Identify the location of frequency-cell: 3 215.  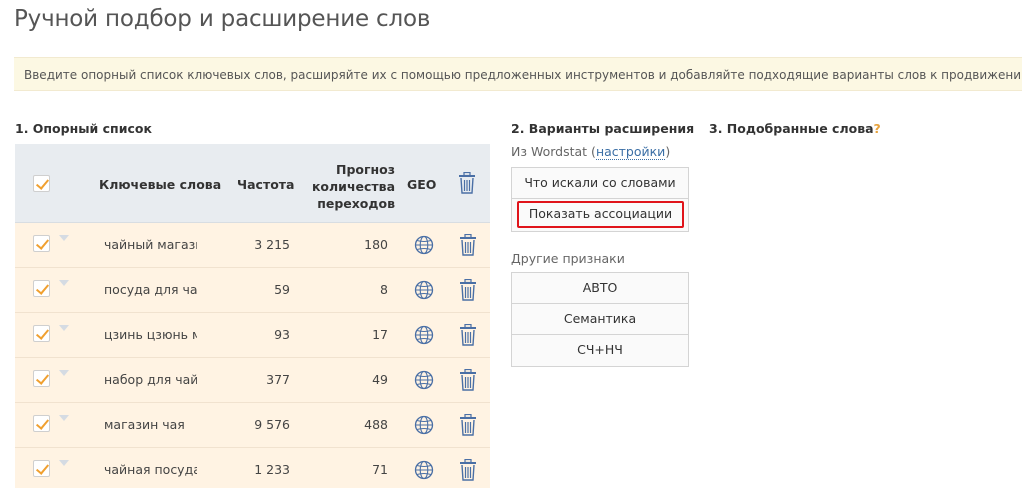
(272, 244).